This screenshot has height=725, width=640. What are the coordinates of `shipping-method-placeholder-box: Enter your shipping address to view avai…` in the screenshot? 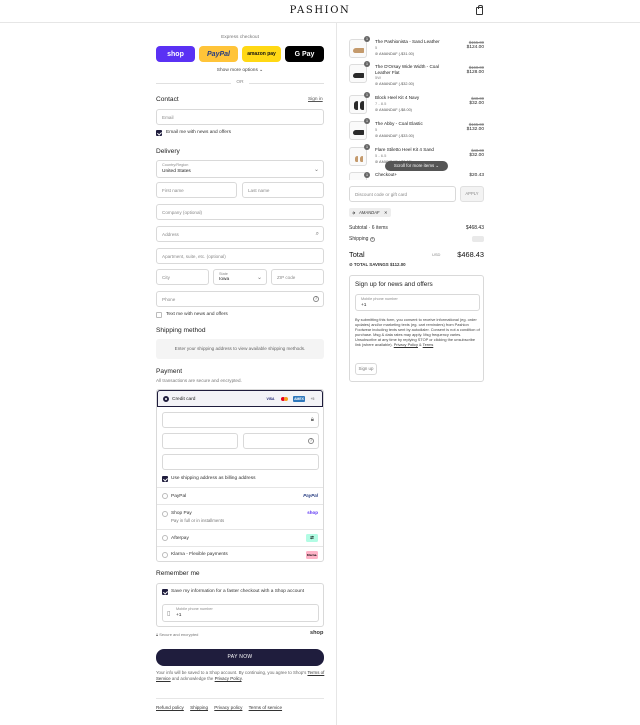 It's located at (240, 349).